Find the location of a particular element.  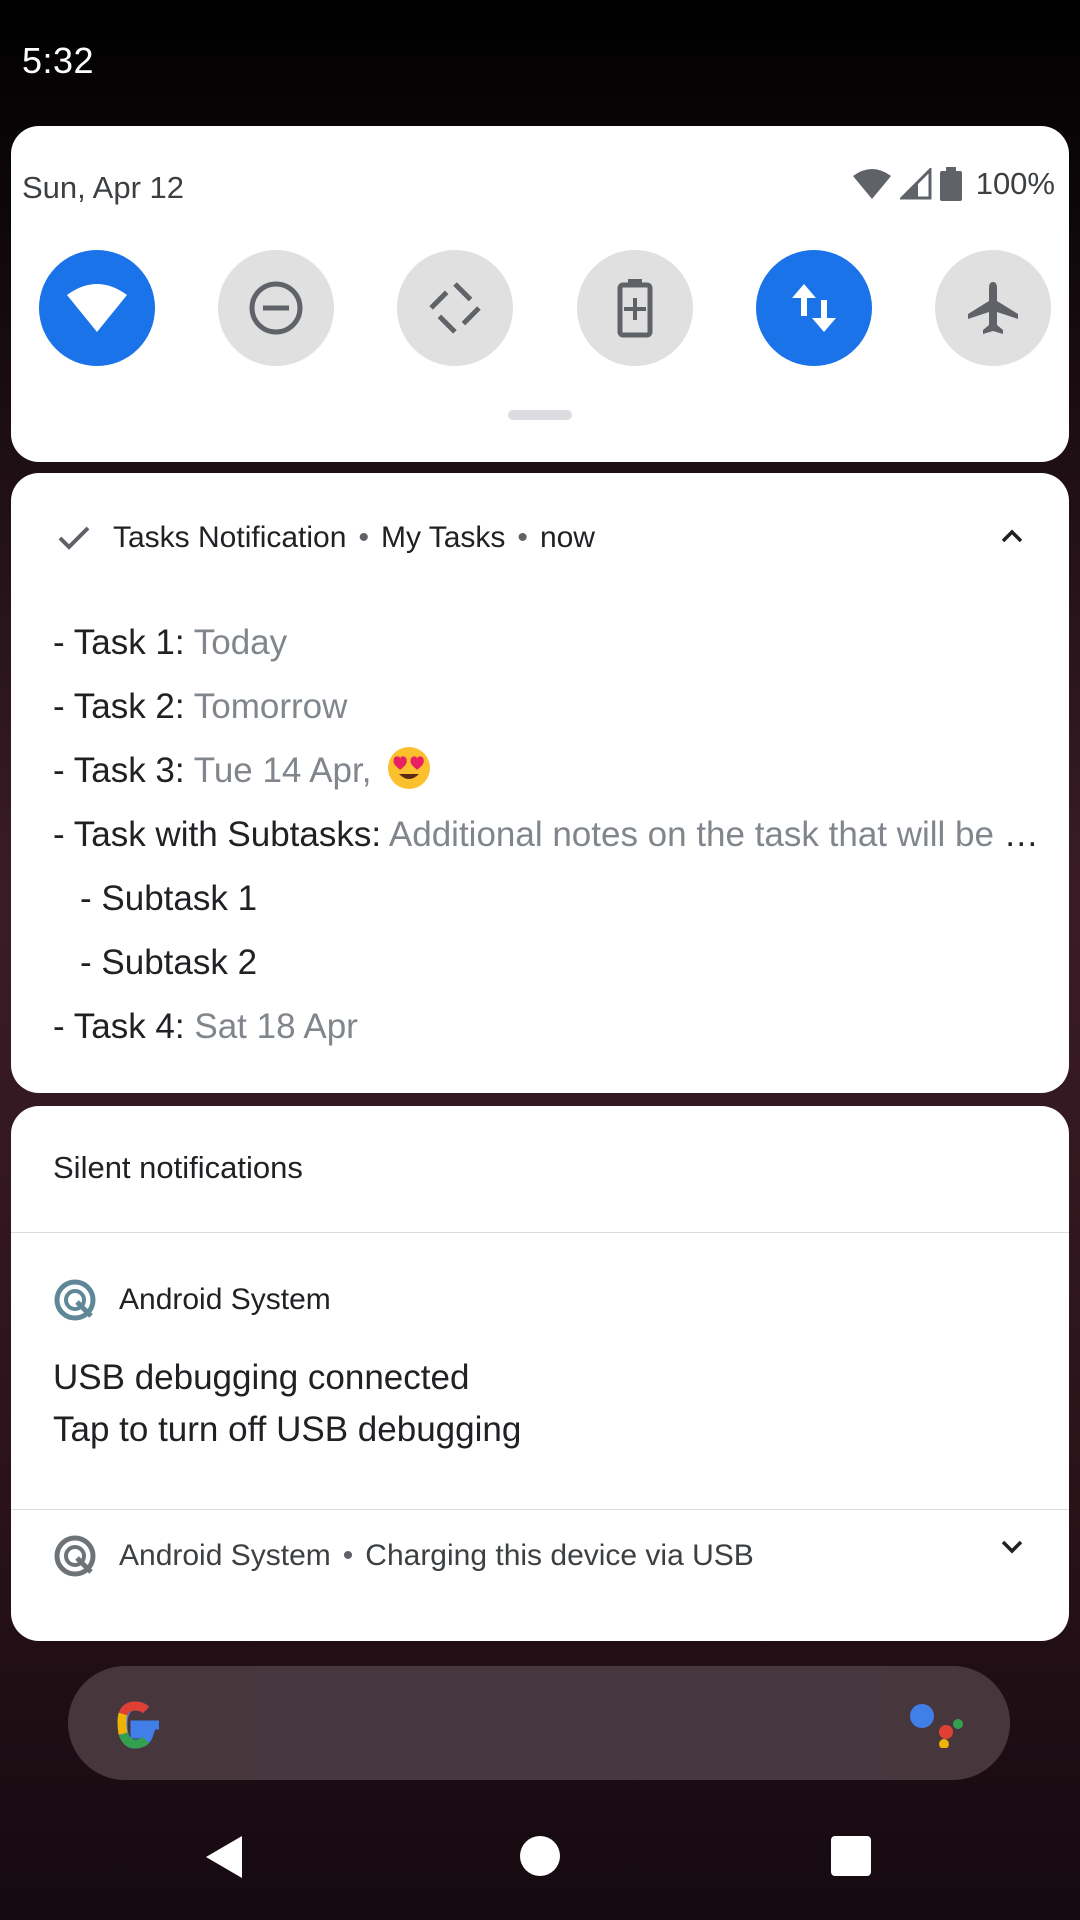

qs-drag-handle is located at coordinates (540, 415).